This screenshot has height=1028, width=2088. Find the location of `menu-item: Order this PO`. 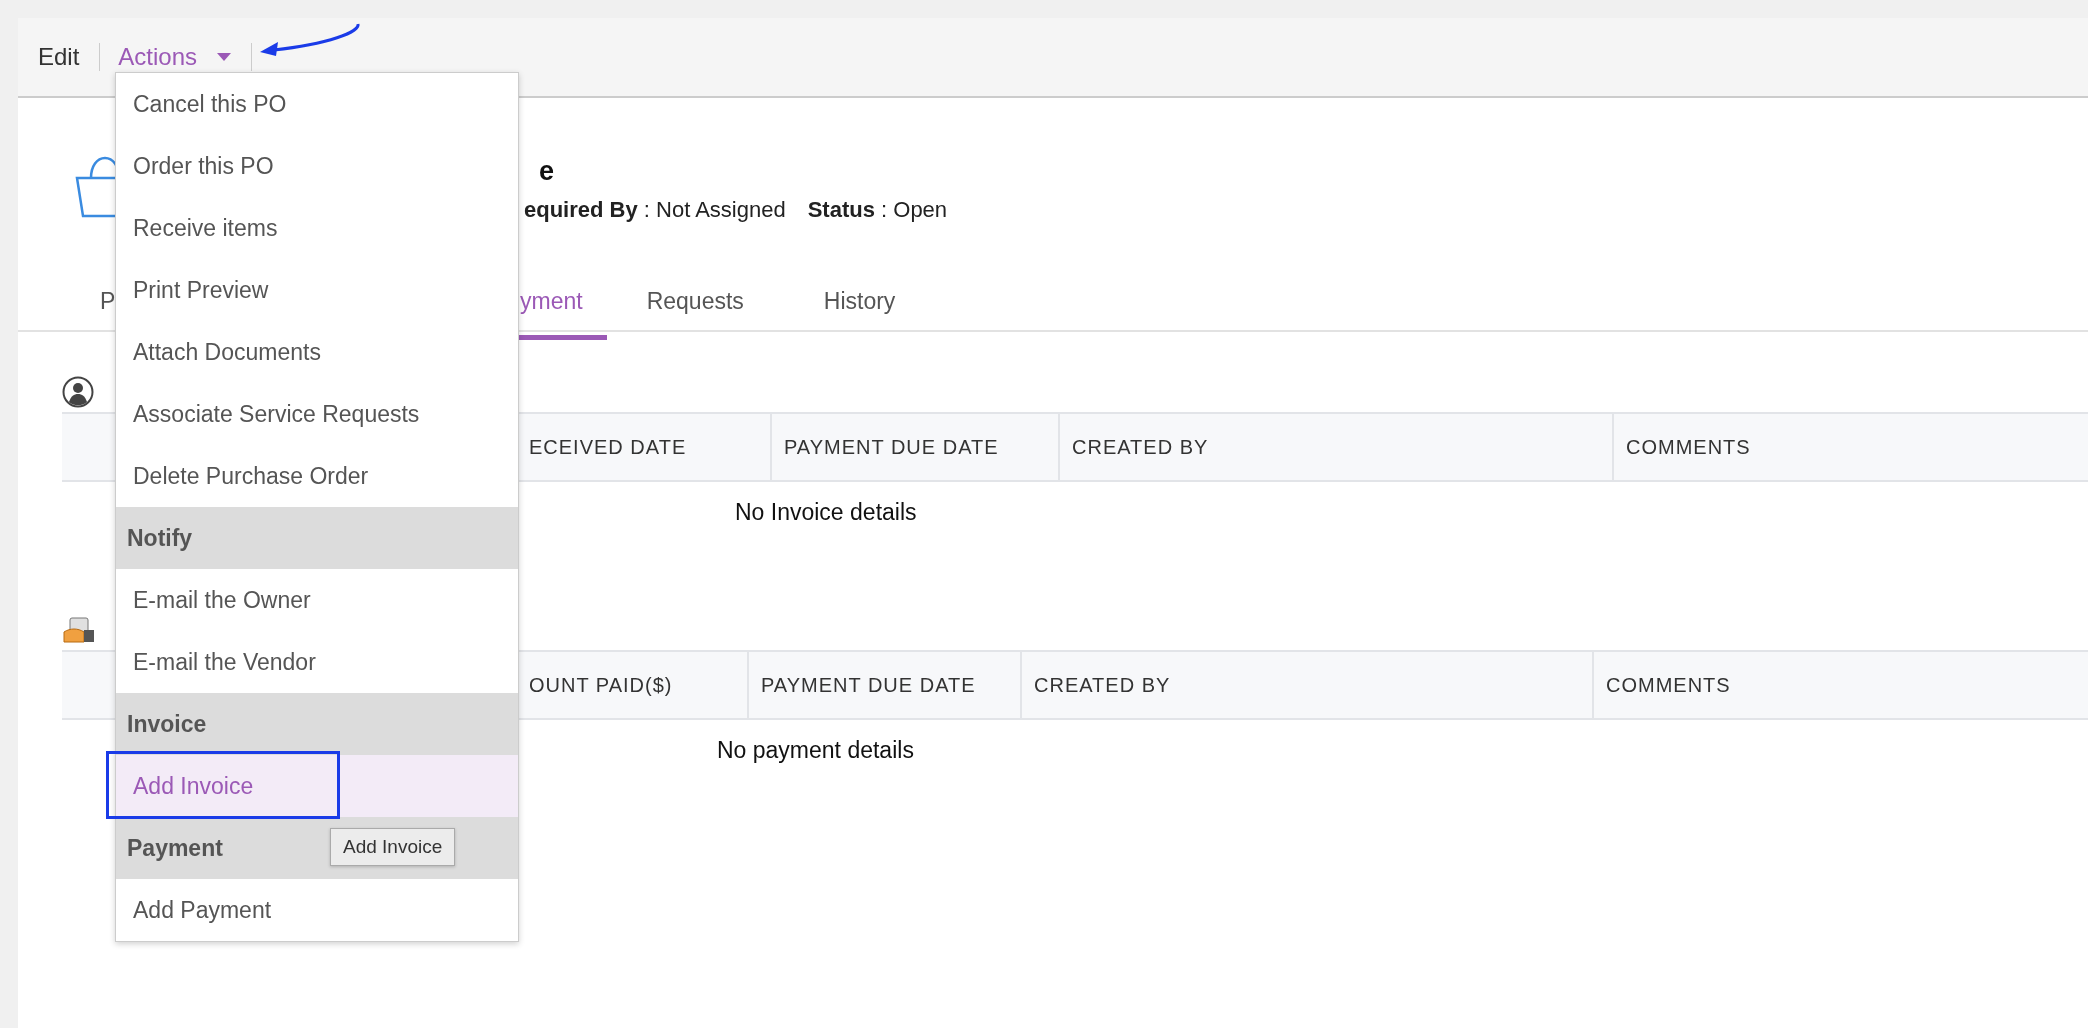

menu-item: Order this PO is located at coordinates (317, 166).